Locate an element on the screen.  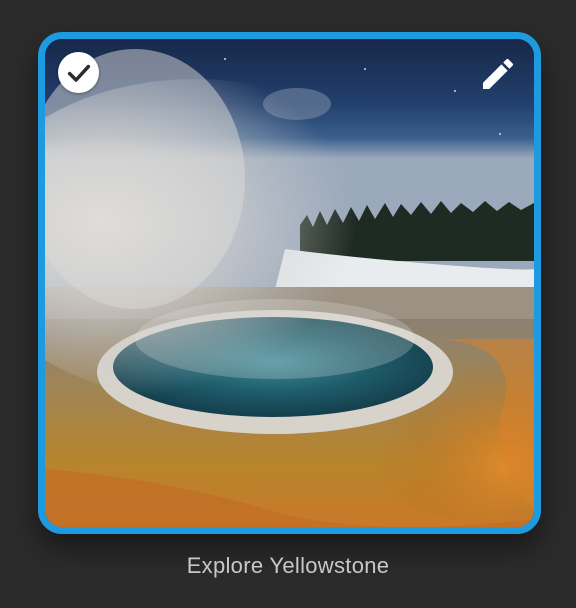
check-circle-icon is located at coordinates (78, 72).